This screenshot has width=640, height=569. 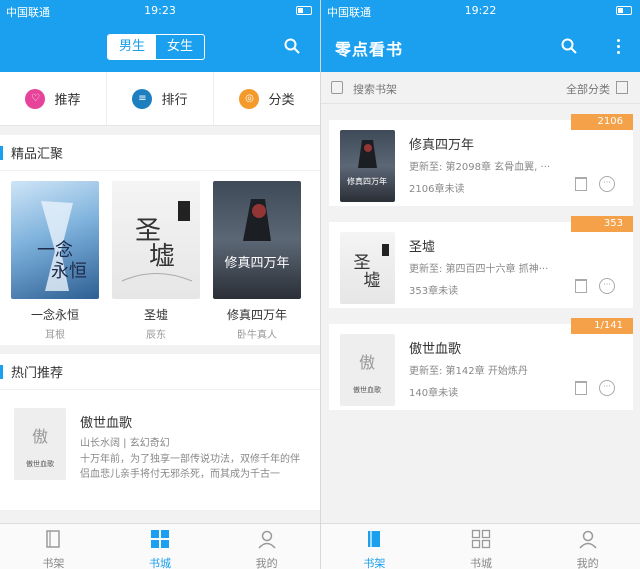 What do you see at coordinates (372, 281) in the screenshot?
I see `svg-text: 墟` at bounding box center [372, 281].